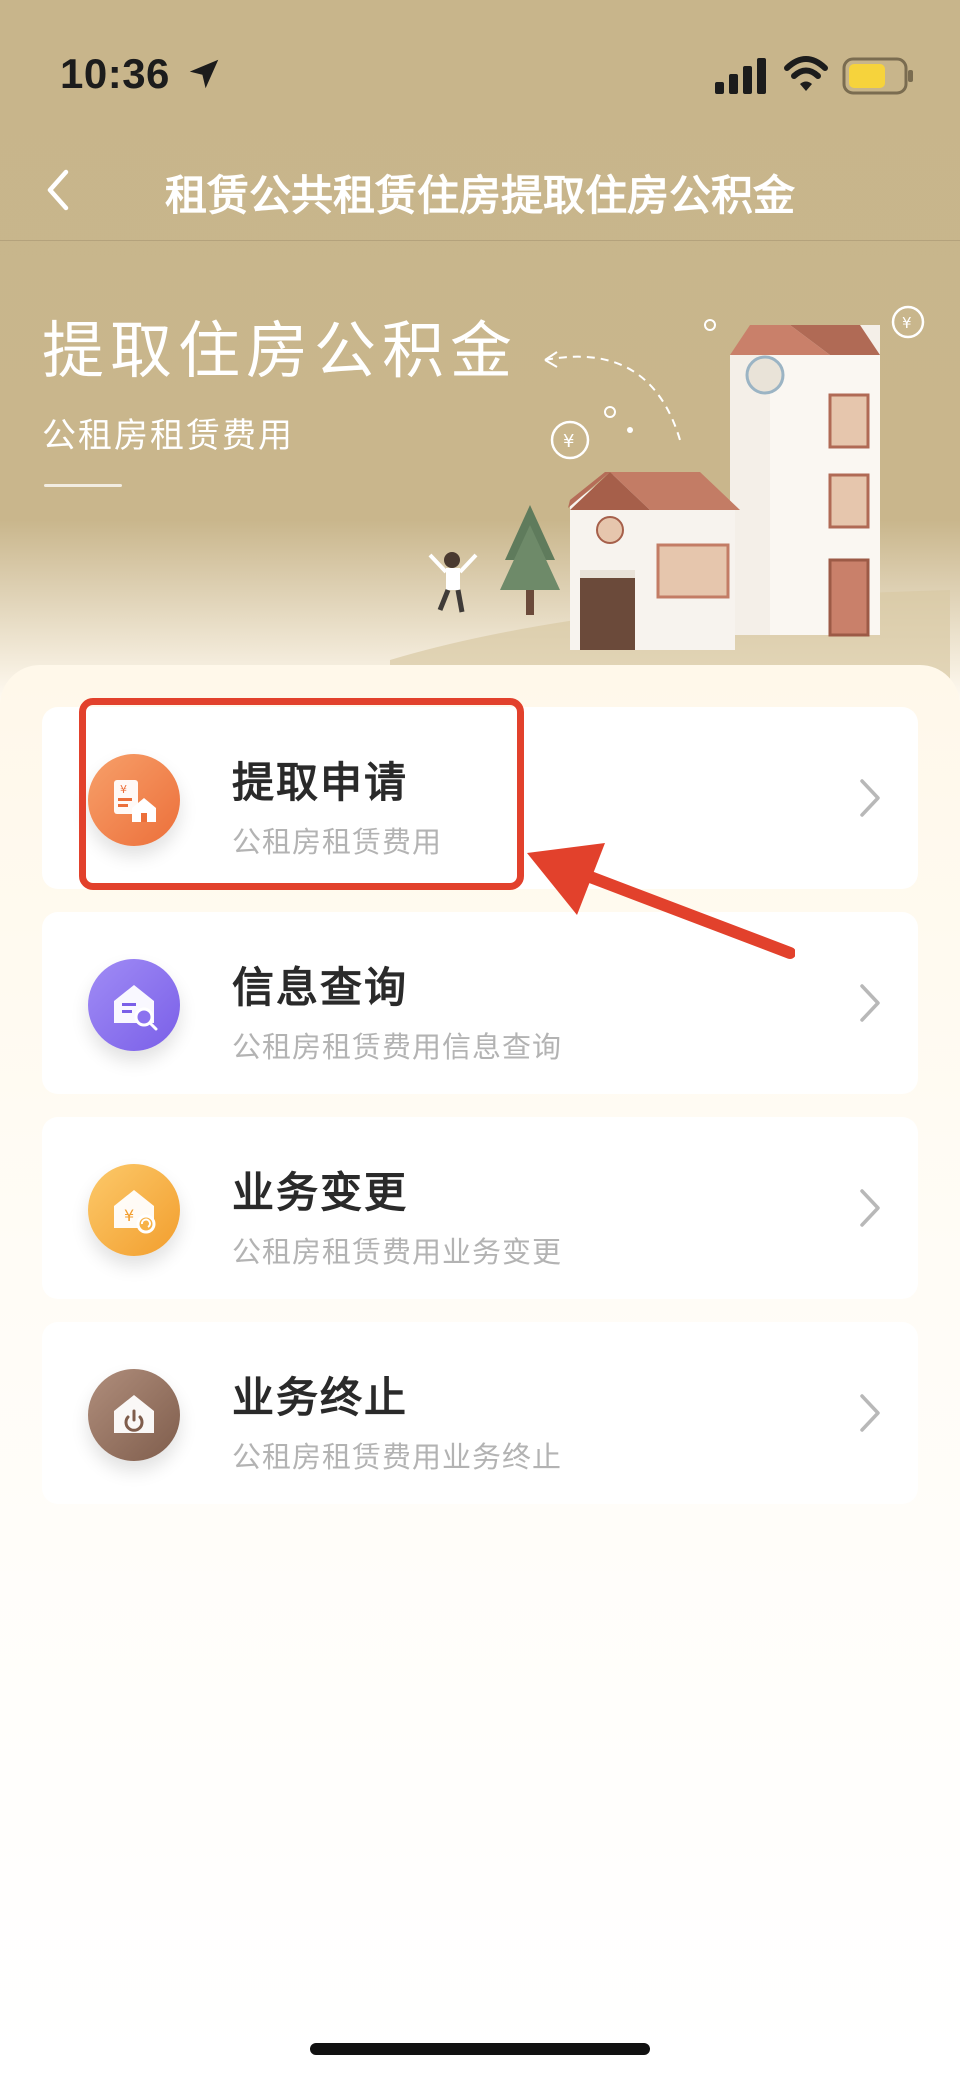 Image resolution: width=960 pixels, height=2078 pixels. Describe the element at coordinates (397, 1252) in the screenshot. I see `menu-item-subtitle: 公租房租赁费用业务变更` at that location.